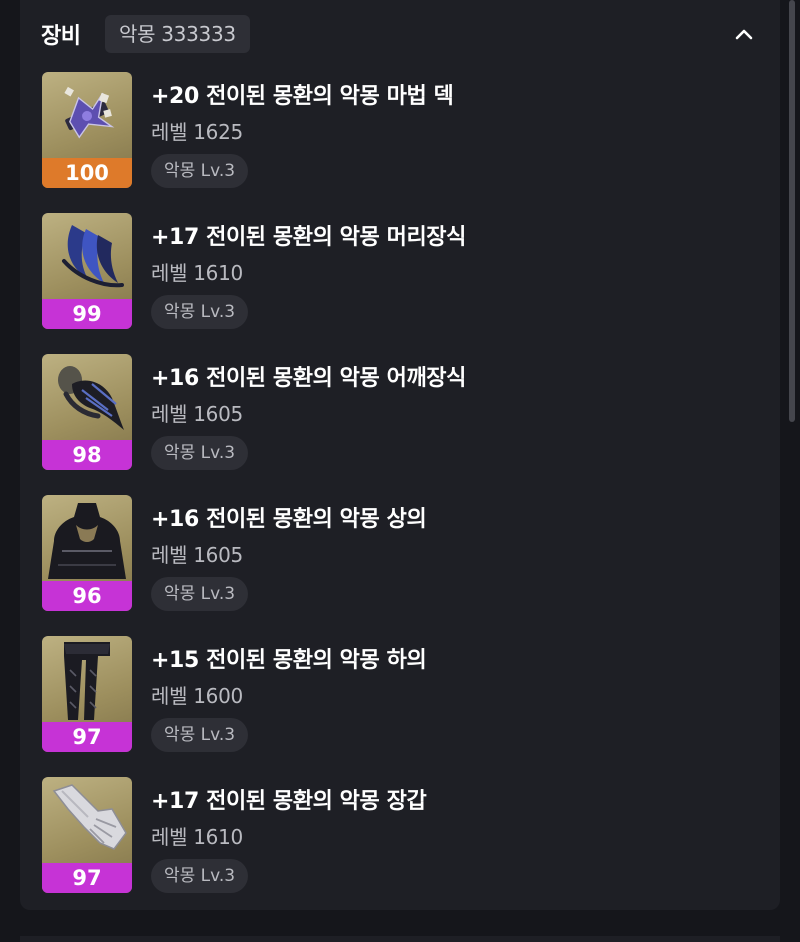 The image size is (800, 942). I want to click on item-name: +17 전이된 몽환의 악몽 머리장식, so click(308, 235).